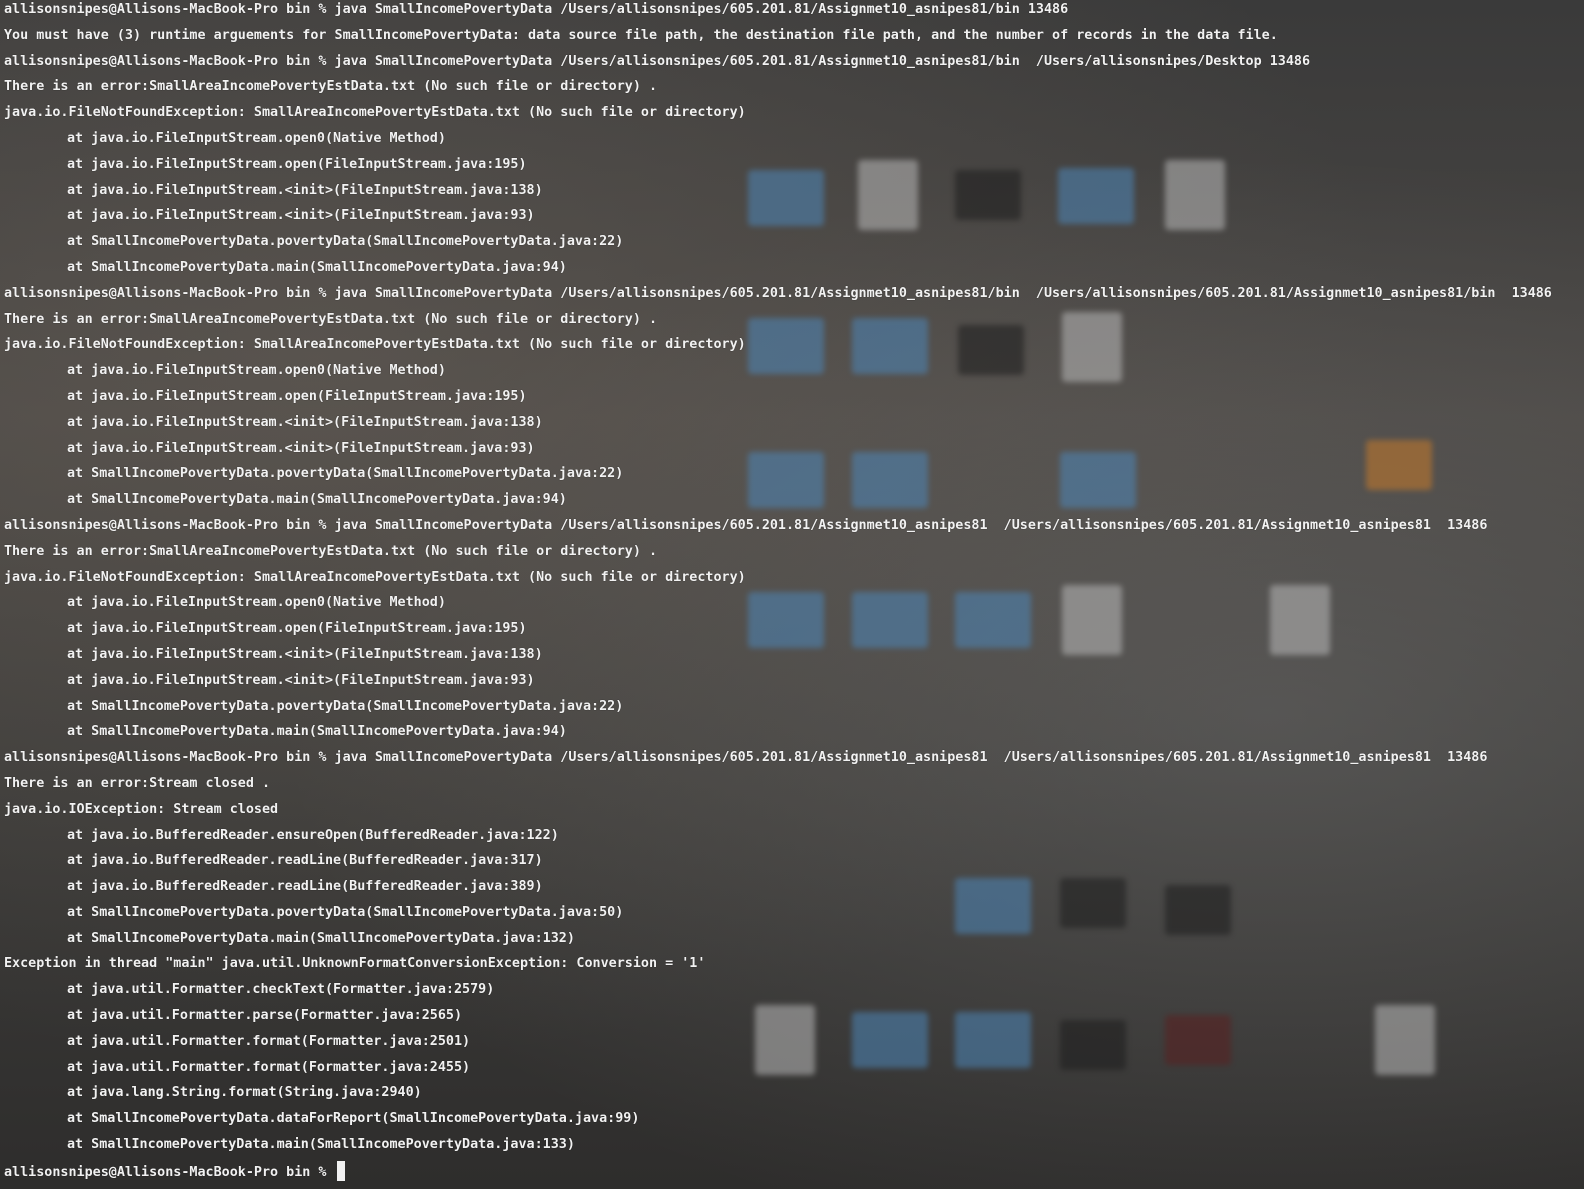 The image size is (1584, 1189). What do you see at coordinates (169, 1172) in the screenshot?
I see `prompt-text: allisonsnipes@Allisons-MacBook-Pro bin %` at bounding box center [169, 1172].